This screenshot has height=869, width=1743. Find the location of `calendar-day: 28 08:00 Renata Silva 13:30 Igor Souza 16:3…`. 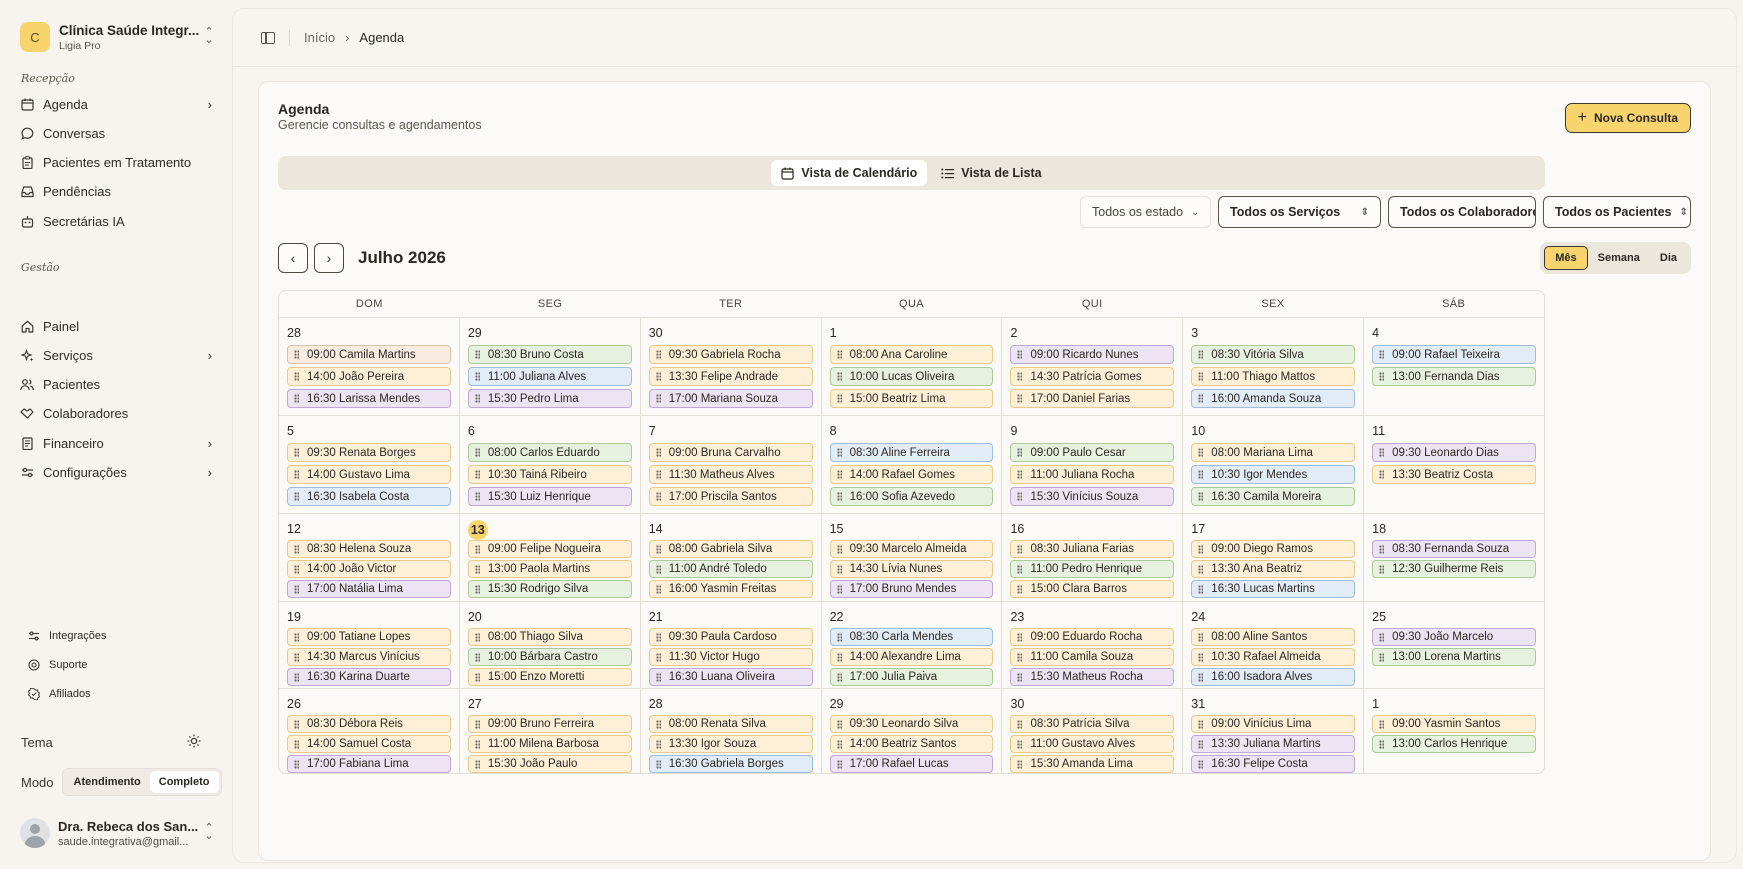

calendar-day: 28 08:00 Renata Silva 13:30 Igor Souza 16:3… is located at coordinates (731, 731).